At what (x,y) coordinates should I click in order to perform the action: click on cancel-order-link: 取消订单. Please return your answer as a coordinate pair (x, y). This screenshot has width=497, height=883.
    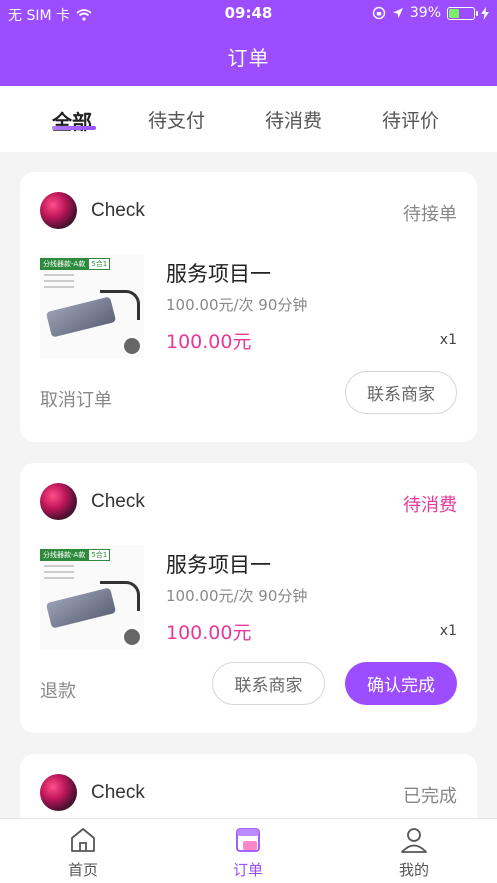
    Looking at the image, I should click on (76, 399).